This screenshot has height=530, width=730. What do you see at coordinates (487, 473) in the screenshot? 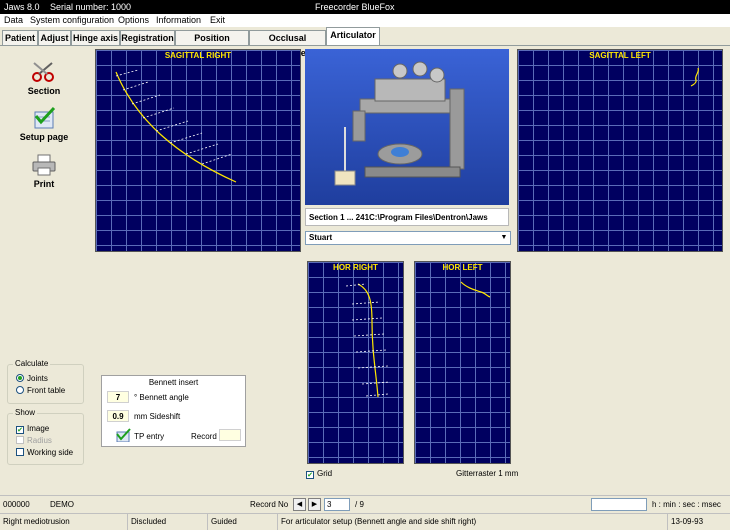
I see `grid-raster-label: Gitterraster 1 mm` at bounding box center [487, 473].